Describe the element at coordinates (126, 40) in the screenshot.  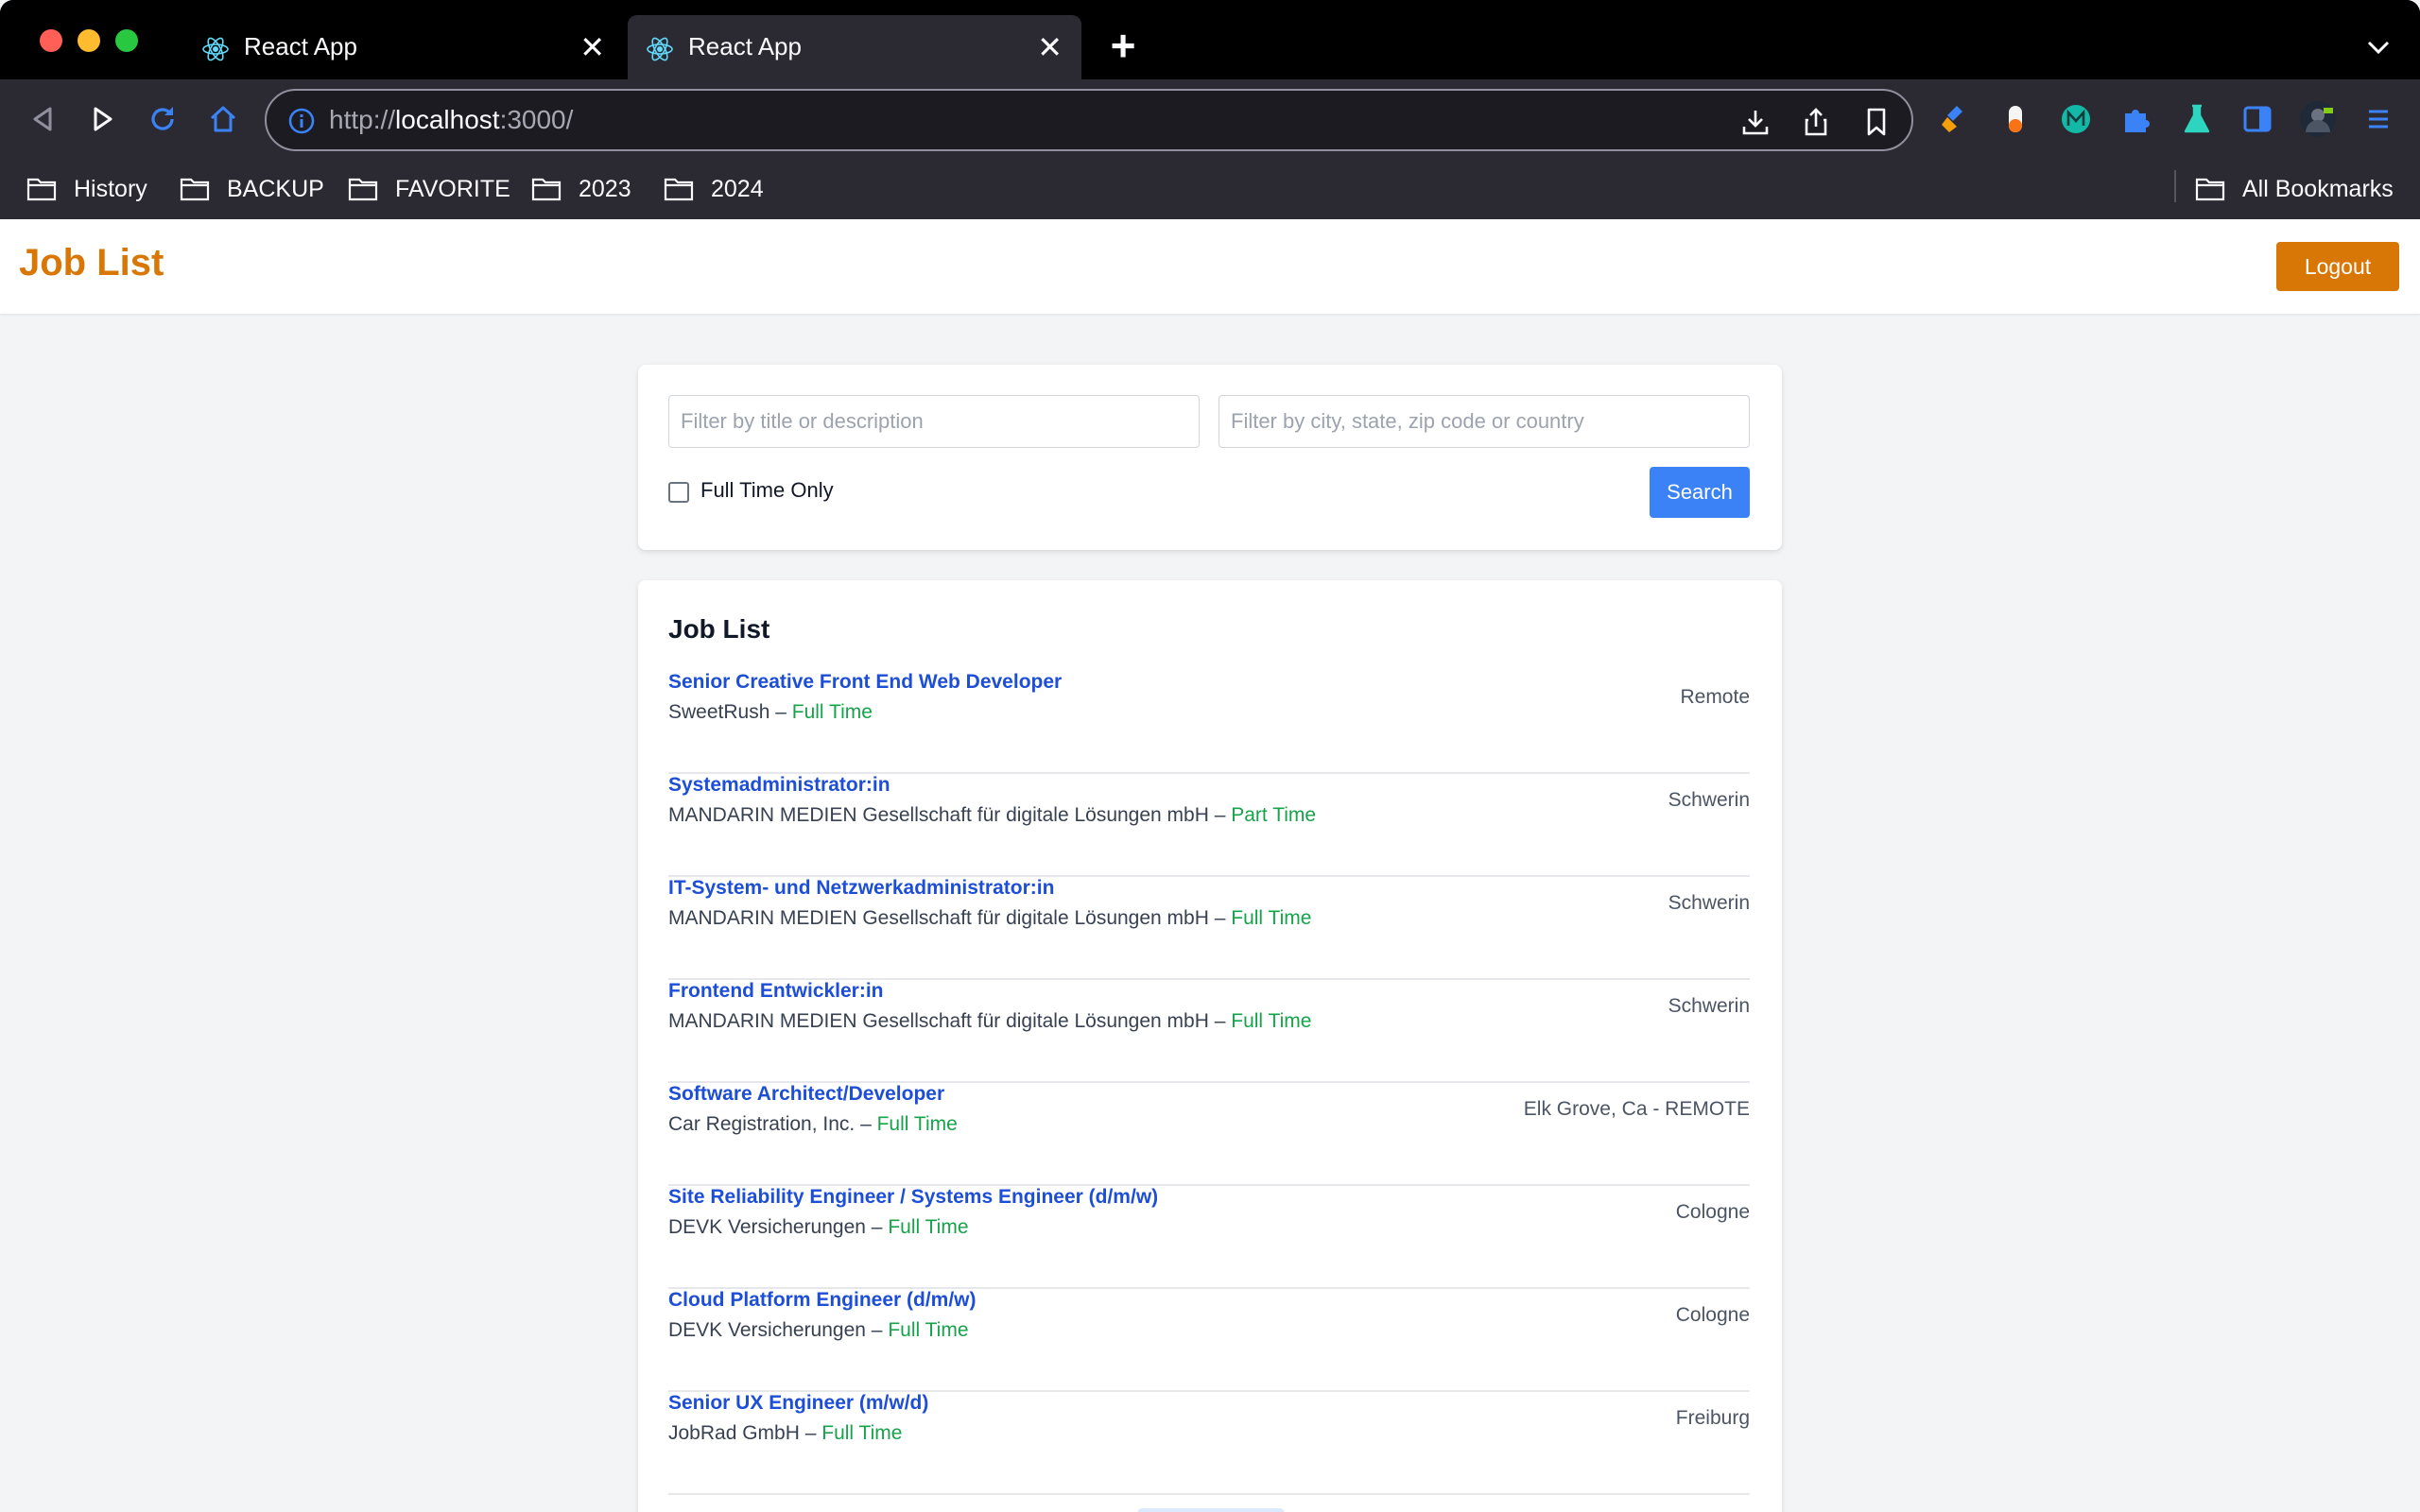
I see `window-zoom-button` at that location.